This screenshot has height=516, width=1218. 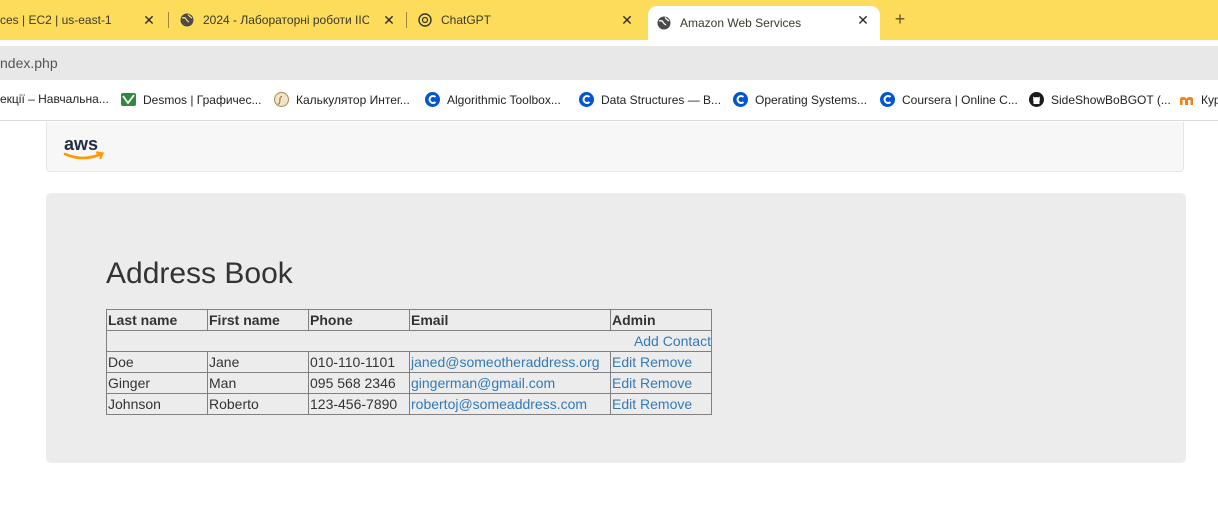 What do you see at coordinates (258, 383) in the screenshot?
I see `first-name-cell: Man` at bounding box center [258, 383].